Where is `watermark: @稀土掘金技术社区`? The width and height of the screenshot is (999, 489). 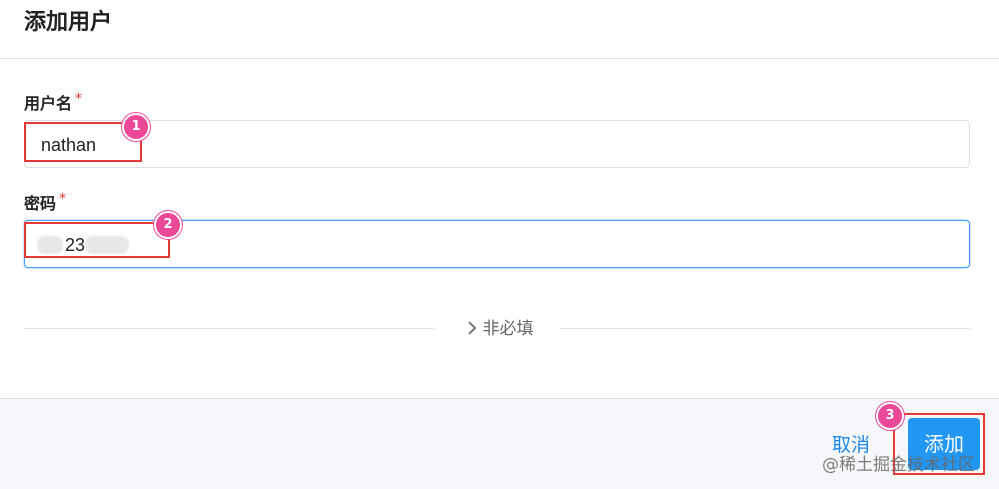
watermark: @稀土掘金技术社区 is located at coordinates (898, 465).